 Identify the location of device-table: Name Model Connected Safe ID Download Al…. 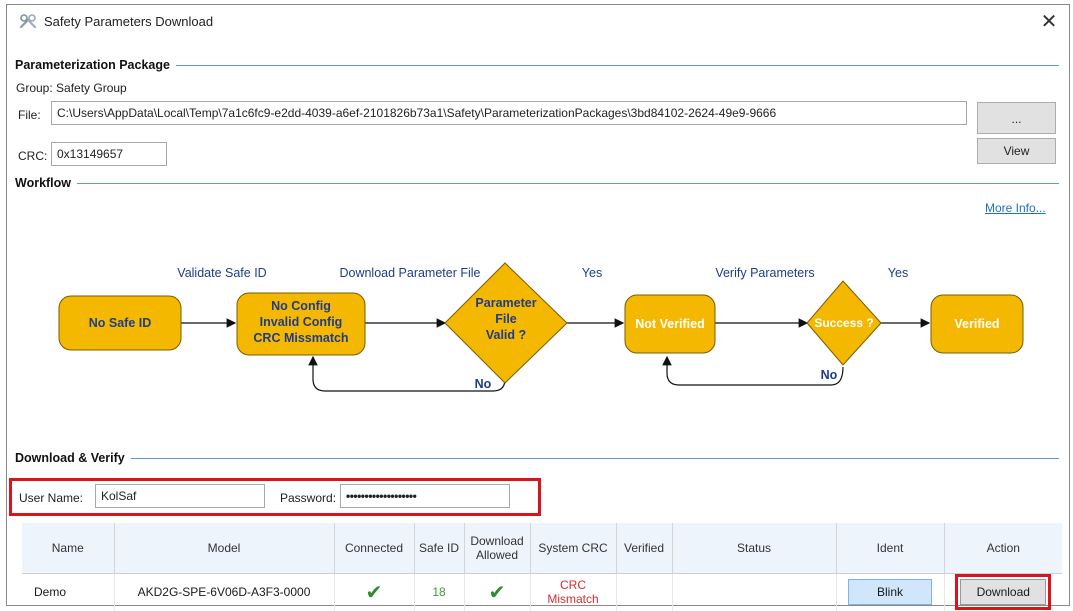
(542, 567).